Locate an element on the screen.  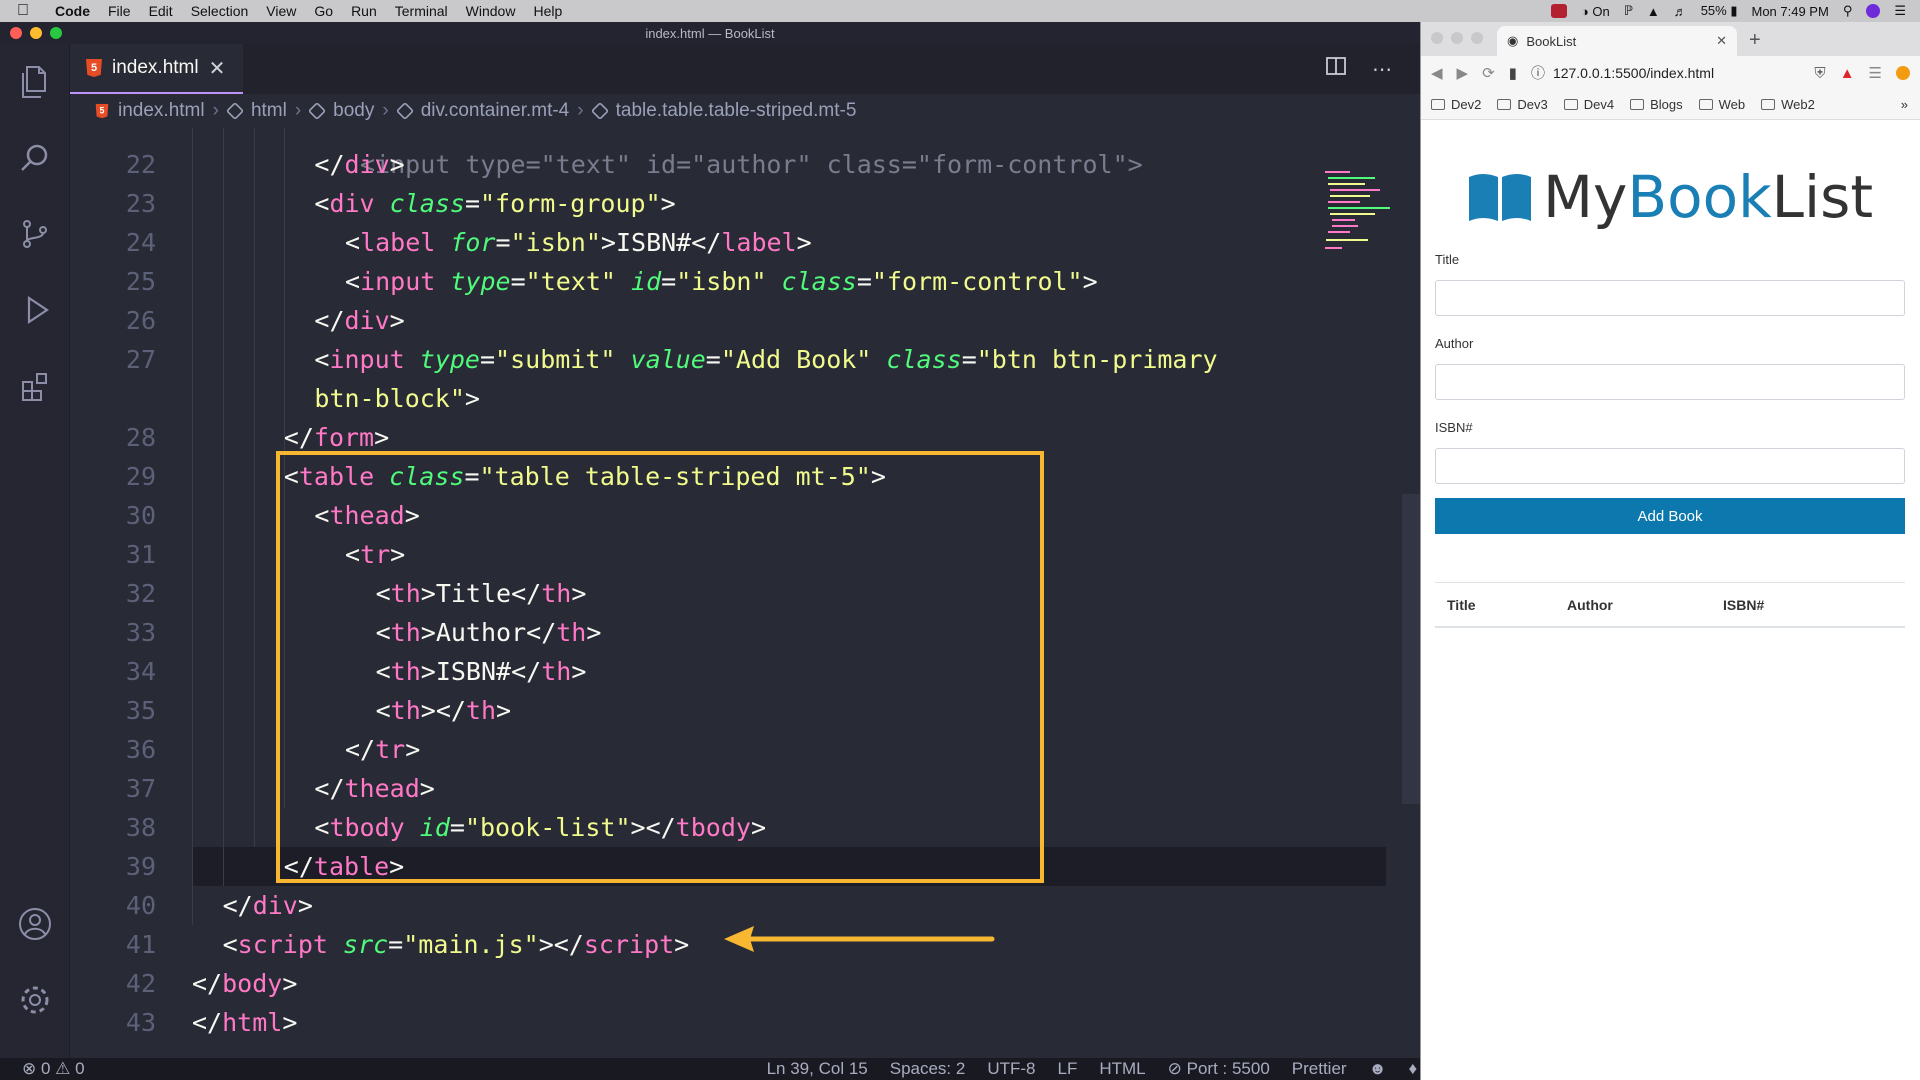
language-mode: HTML is located at coordinates (1122, 1069).